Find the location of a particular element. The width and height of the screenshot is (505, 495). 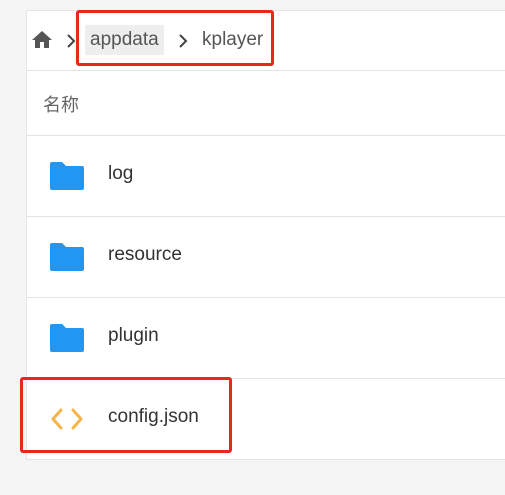

breadcrumb-item-appdata: appdata is located at coordinates (124, 40).